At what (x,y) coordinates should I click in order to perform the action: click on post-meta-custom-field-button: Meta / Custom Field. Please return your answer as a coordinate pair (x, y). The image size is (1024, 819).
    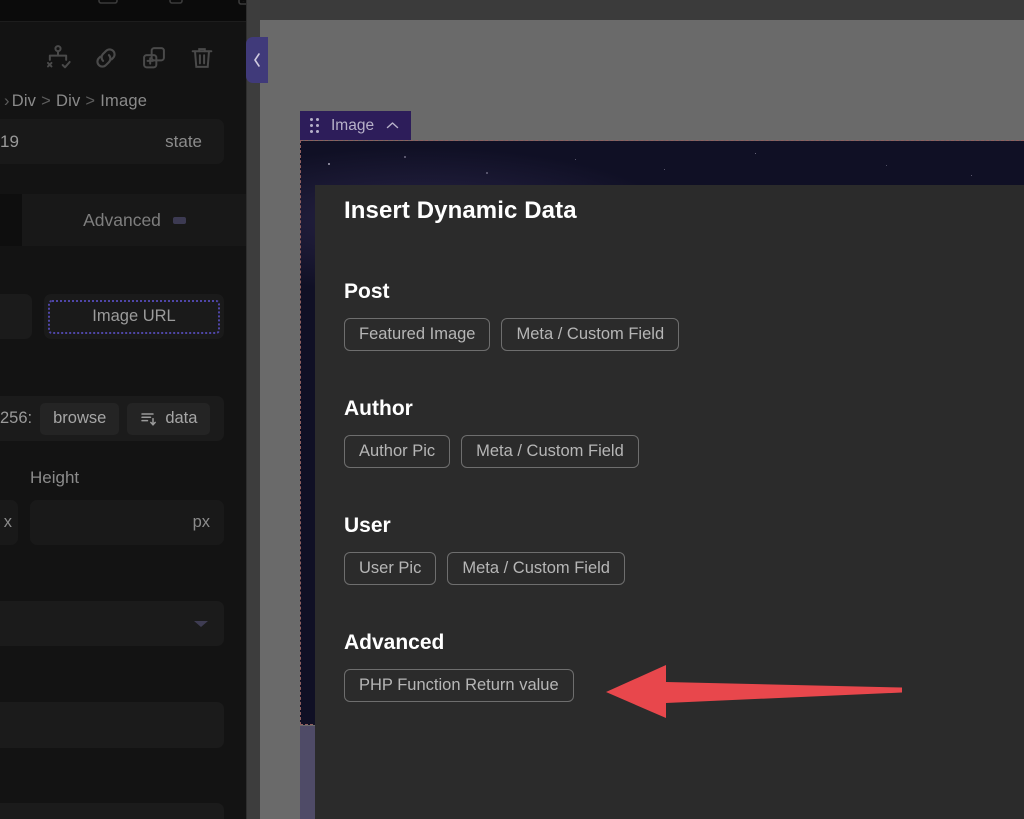
    Looking at the image, I should click on (590, 334).